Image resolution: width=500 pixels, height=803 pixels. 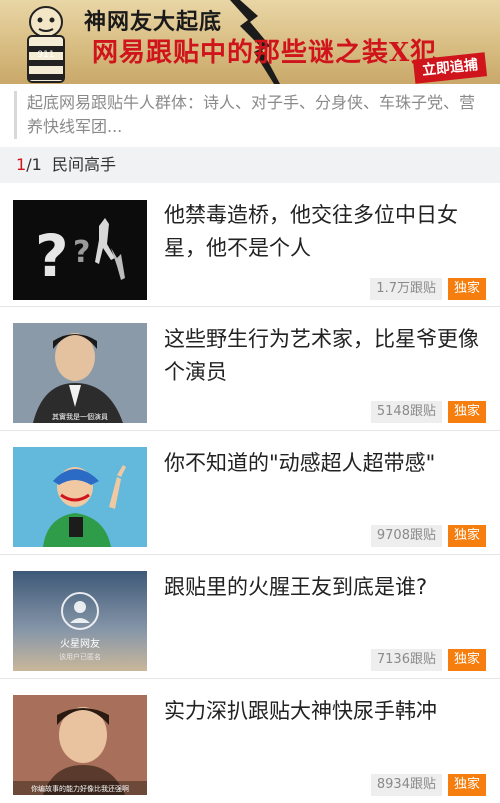 What do you see at coordinates (80, 656) in the screenshot?
I see `svg-text: 该用户已匿名` at bounding box center [80, 656].